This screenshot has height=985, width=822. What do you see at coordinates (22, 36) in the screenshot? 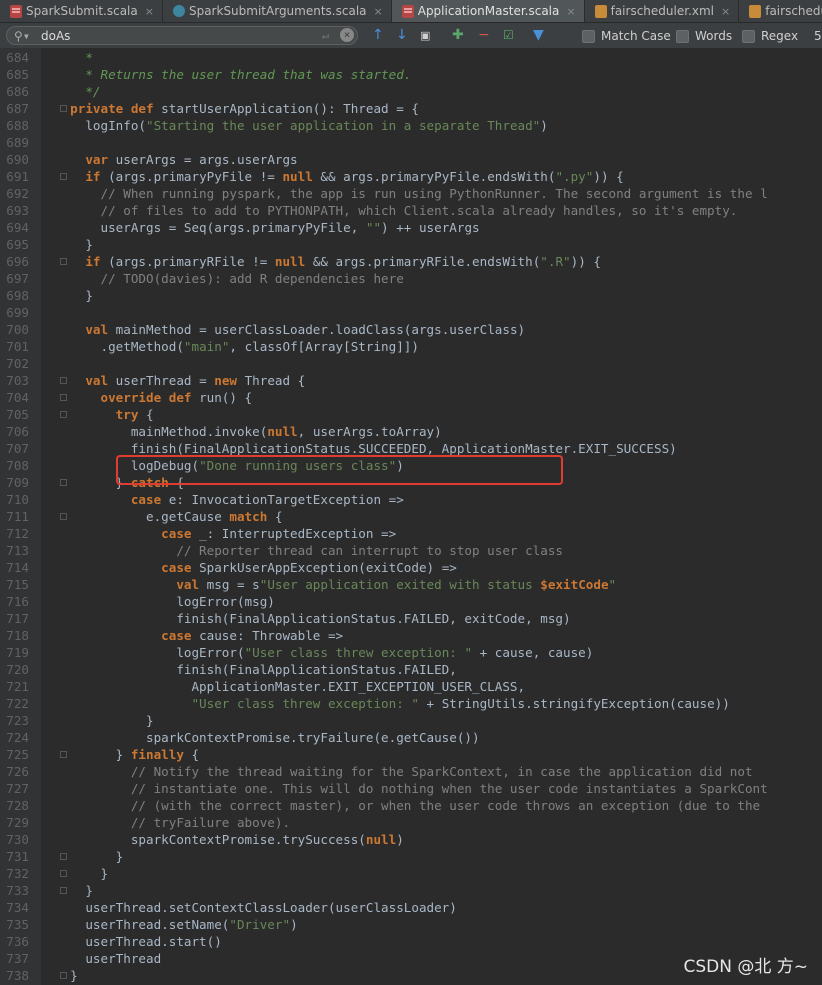
I see `search-icon: ⚲▾` at bounding box center [22, 36].